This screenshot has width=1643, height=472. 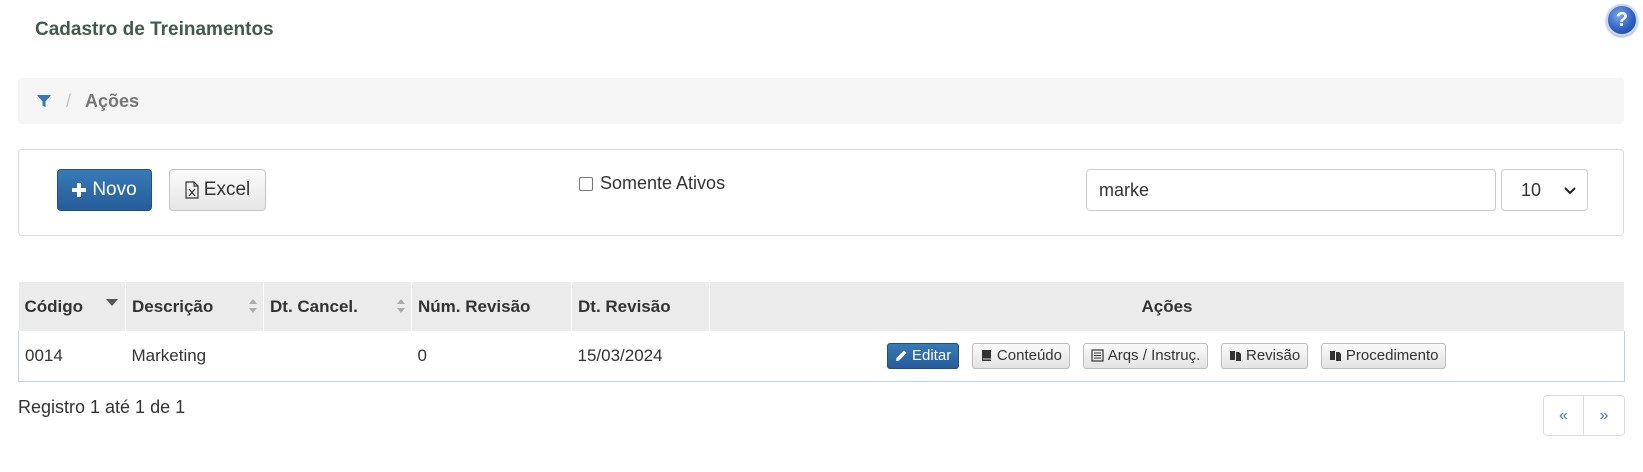 What do you see at coordinates (586, 183) in the screenshot?
I see `only-active-checkbox` at bounding box center [586, 183].